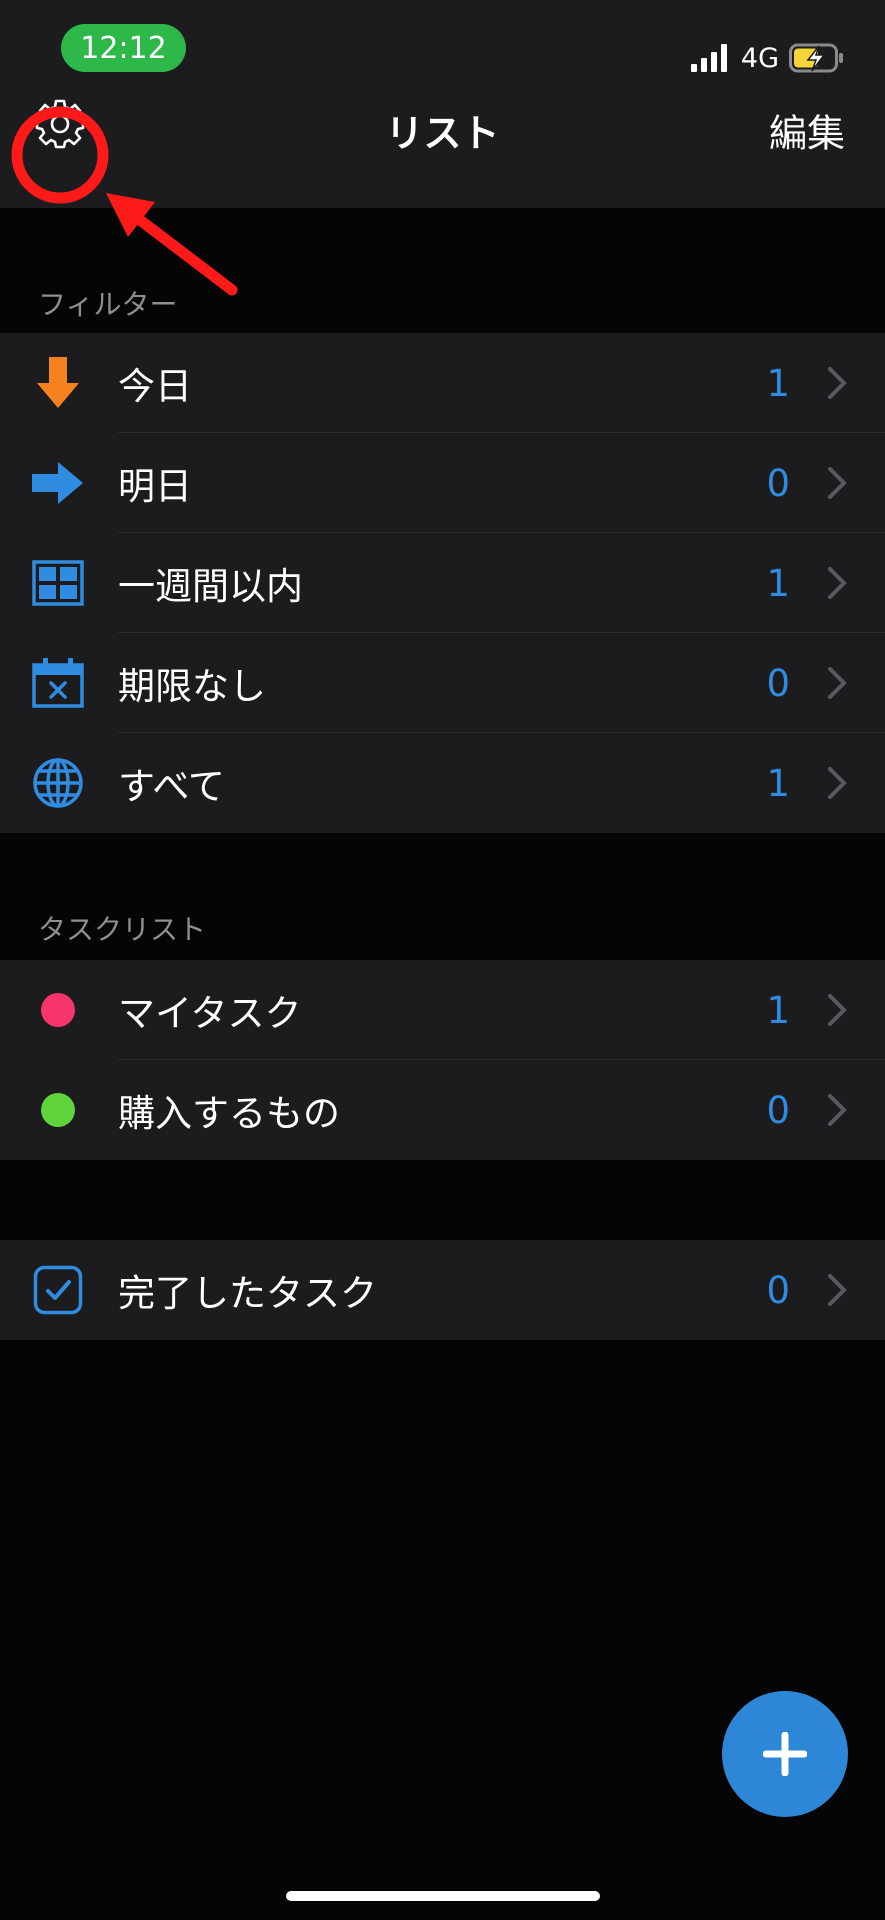  What do you see at coordinates (807, 130) in the screenshot?
I see `edit-button: 編集` at bounding box center [807, 130].